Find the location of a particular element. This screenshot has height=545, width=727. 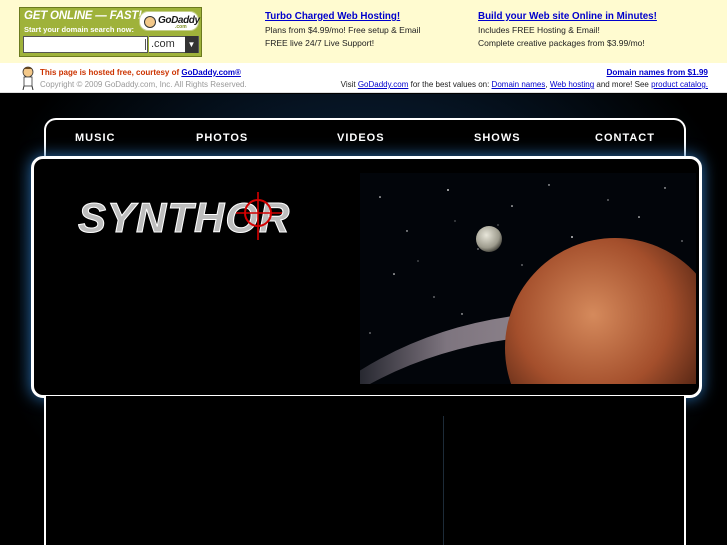

hosting-promo-line2: FREE live 24/7 Live Support! is located at coordinates (320, 43).